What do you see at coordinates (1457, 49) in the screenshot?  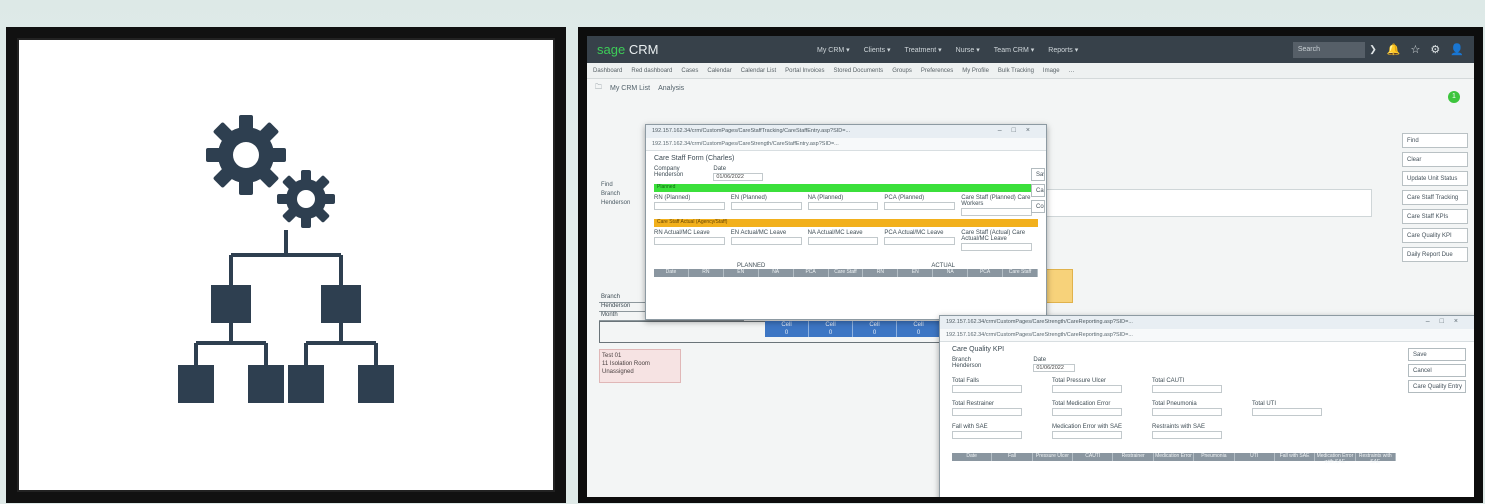 I see `user-icon: 👤` at bounding box center [1457, 49].